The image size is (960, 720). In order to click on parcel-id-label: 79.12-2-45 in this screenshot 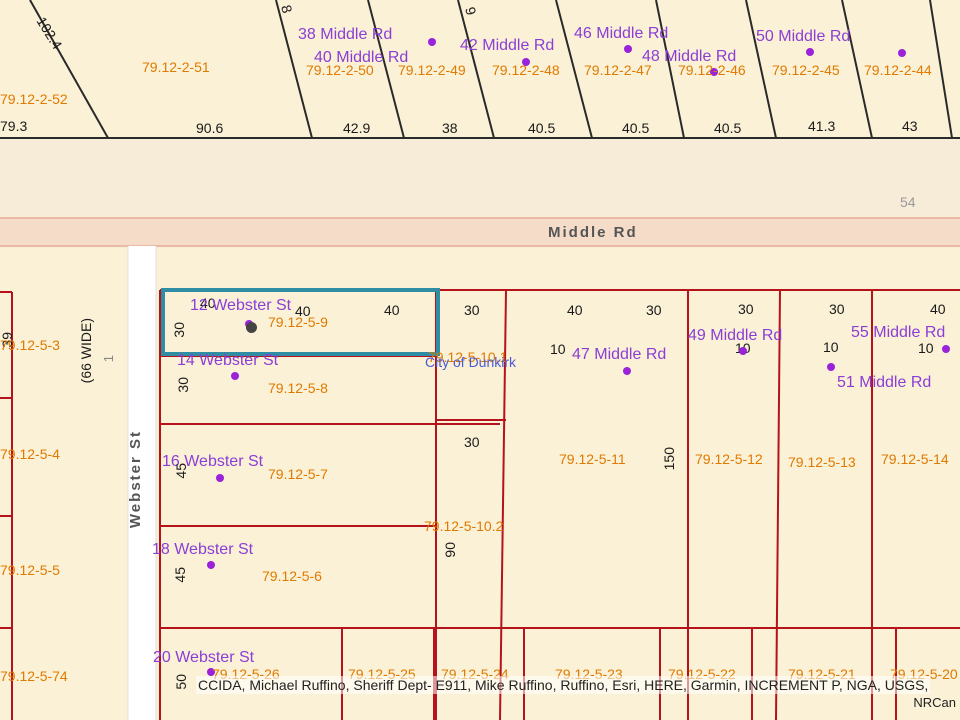, I will do `click(806, 70)`.